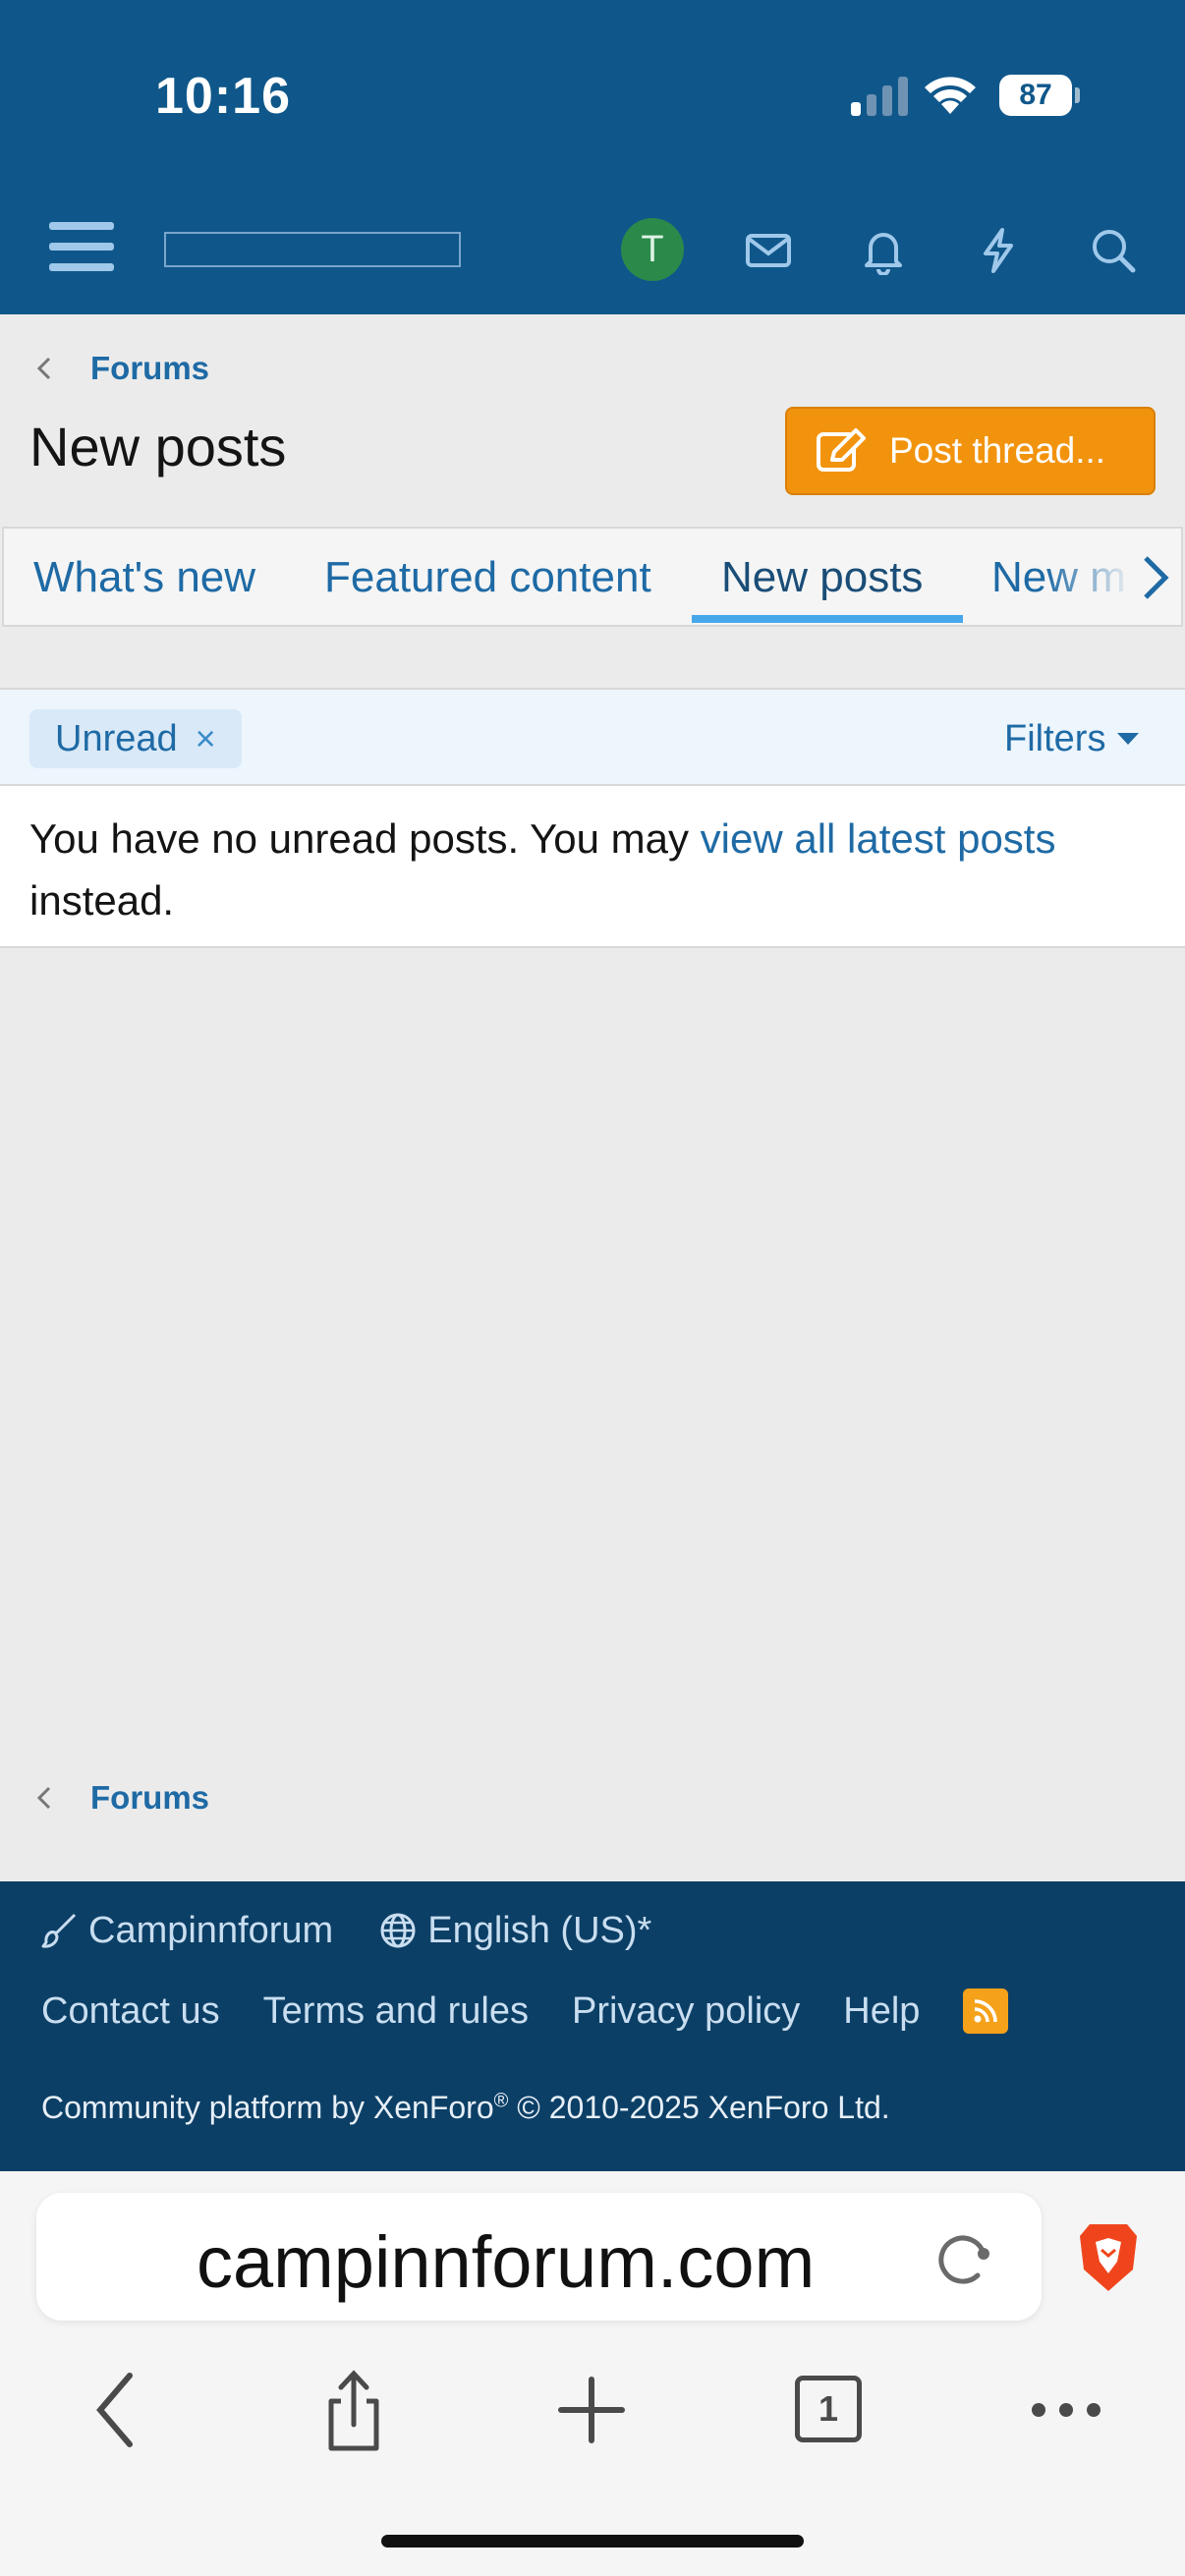  What do you see at coordinates (539, 1931) in the screenshot?
I see `language-chooser-link: English (US)*` at bounding box center [539, 1931].